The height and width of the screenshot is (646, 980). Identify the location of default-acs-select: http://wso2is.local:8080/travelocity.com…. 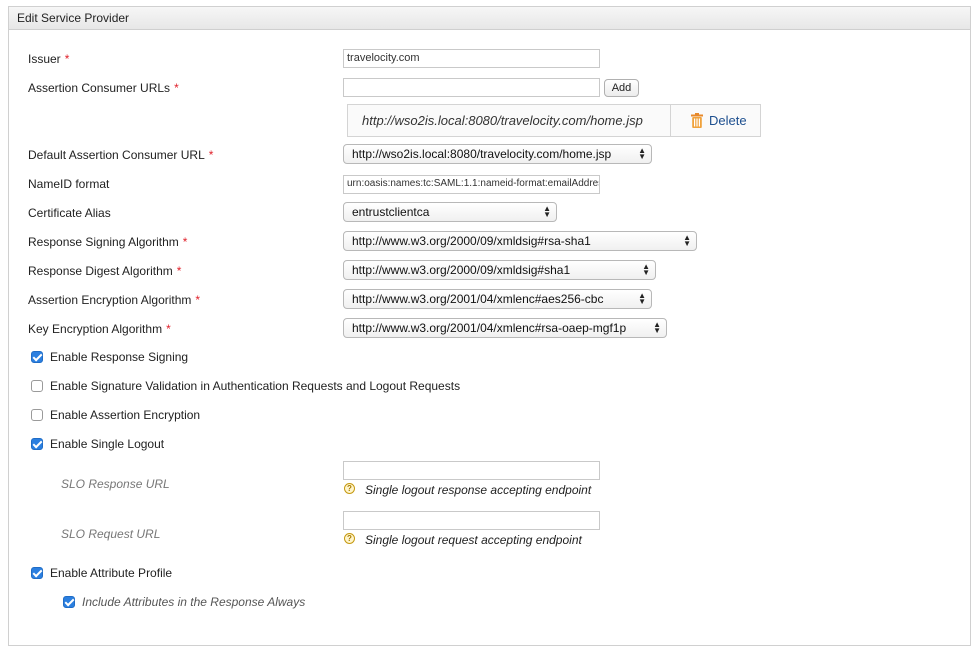
(497, 154).